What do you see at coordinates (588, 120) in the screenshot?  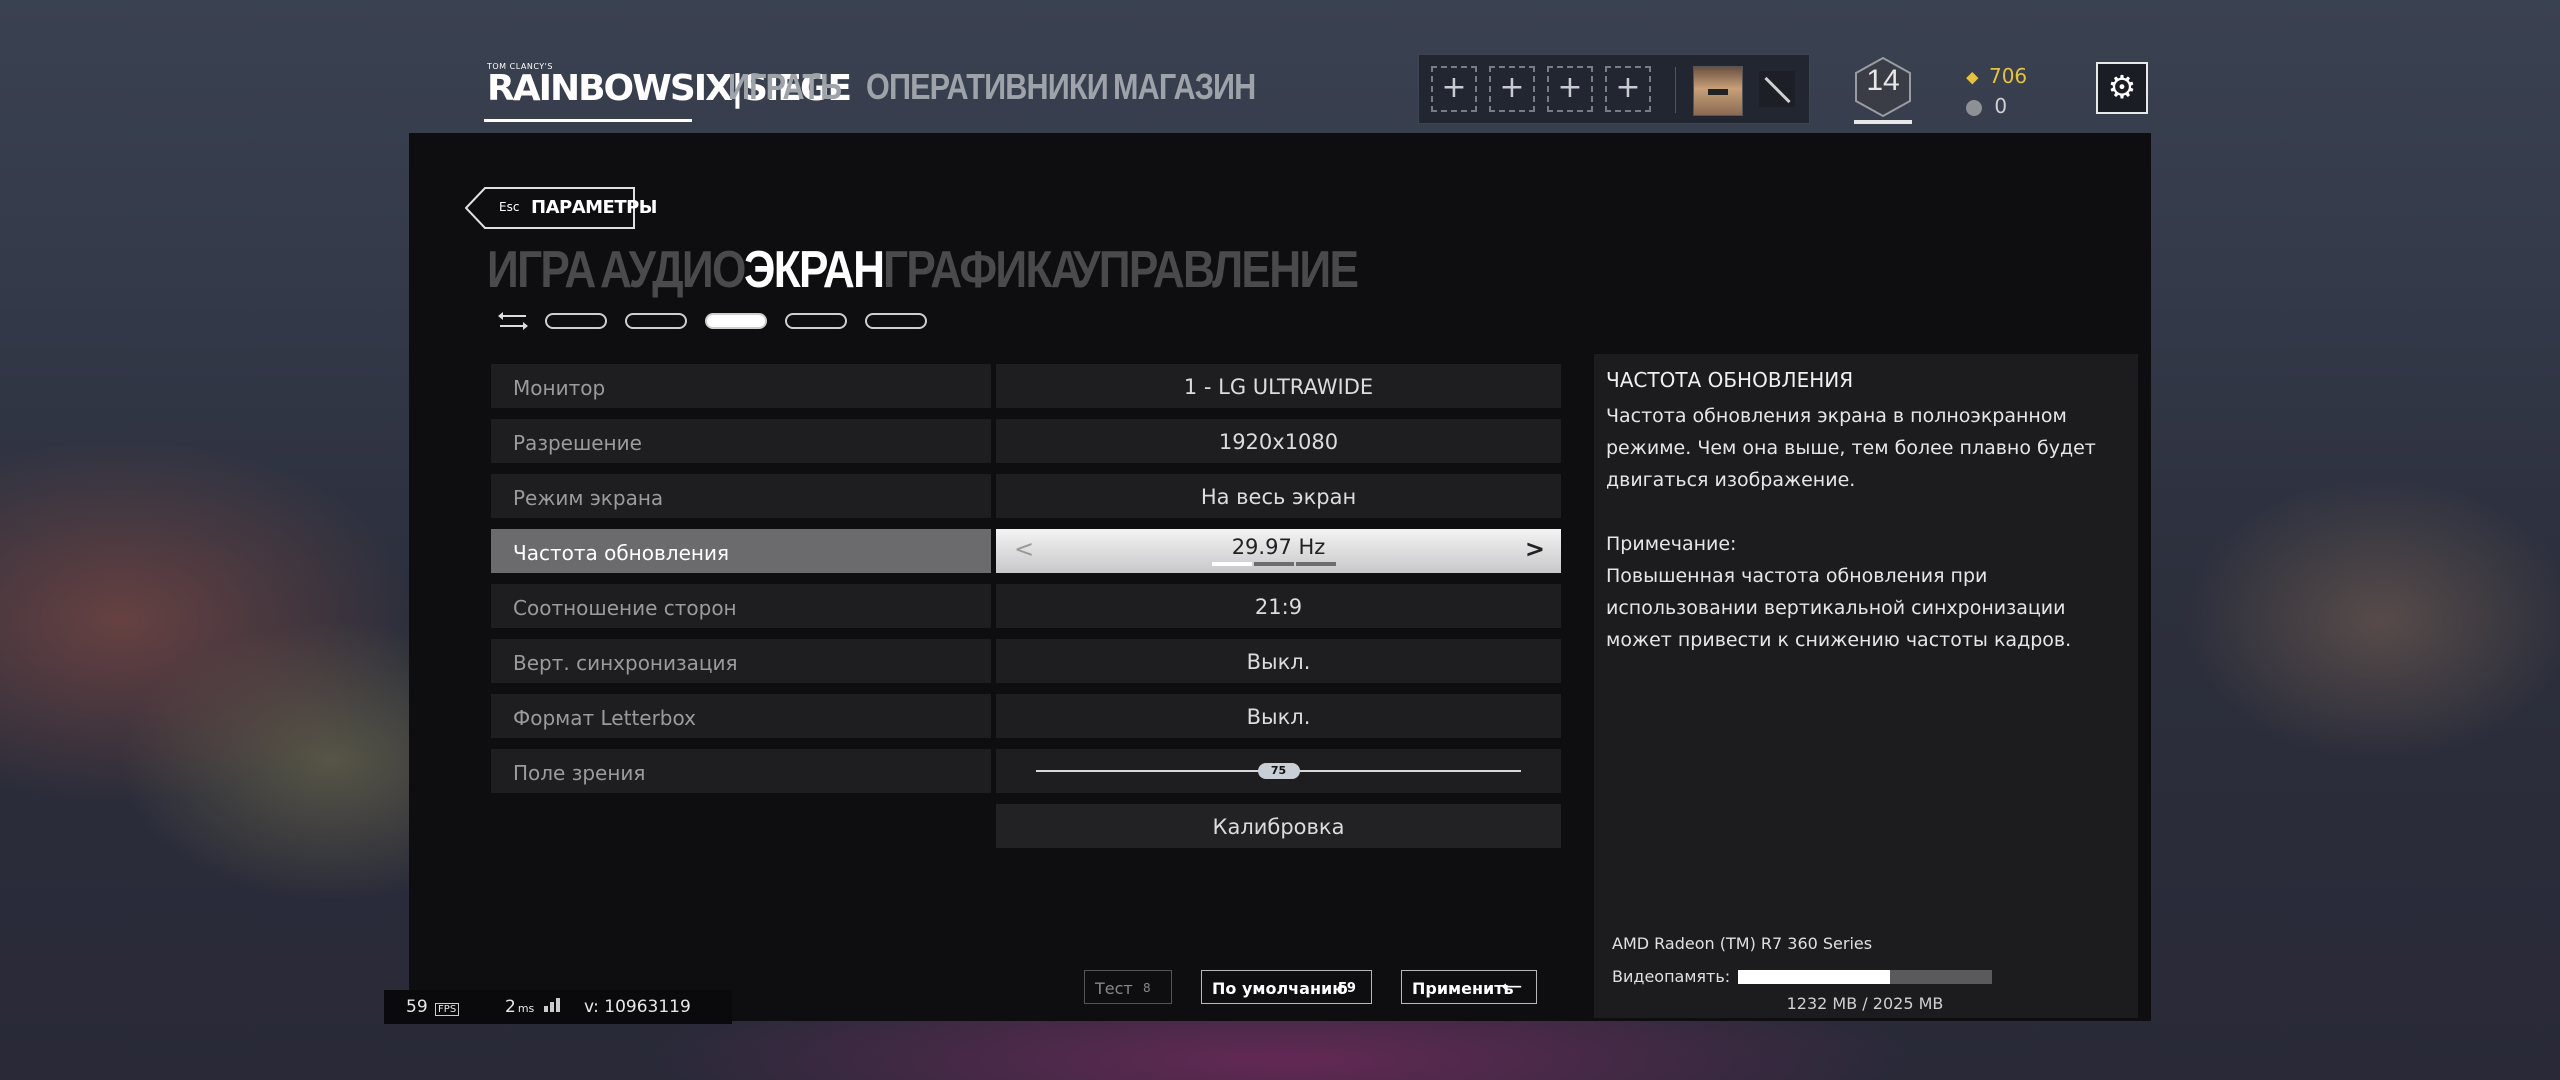 I see `logo-underline` at bounding box center [588, 120].